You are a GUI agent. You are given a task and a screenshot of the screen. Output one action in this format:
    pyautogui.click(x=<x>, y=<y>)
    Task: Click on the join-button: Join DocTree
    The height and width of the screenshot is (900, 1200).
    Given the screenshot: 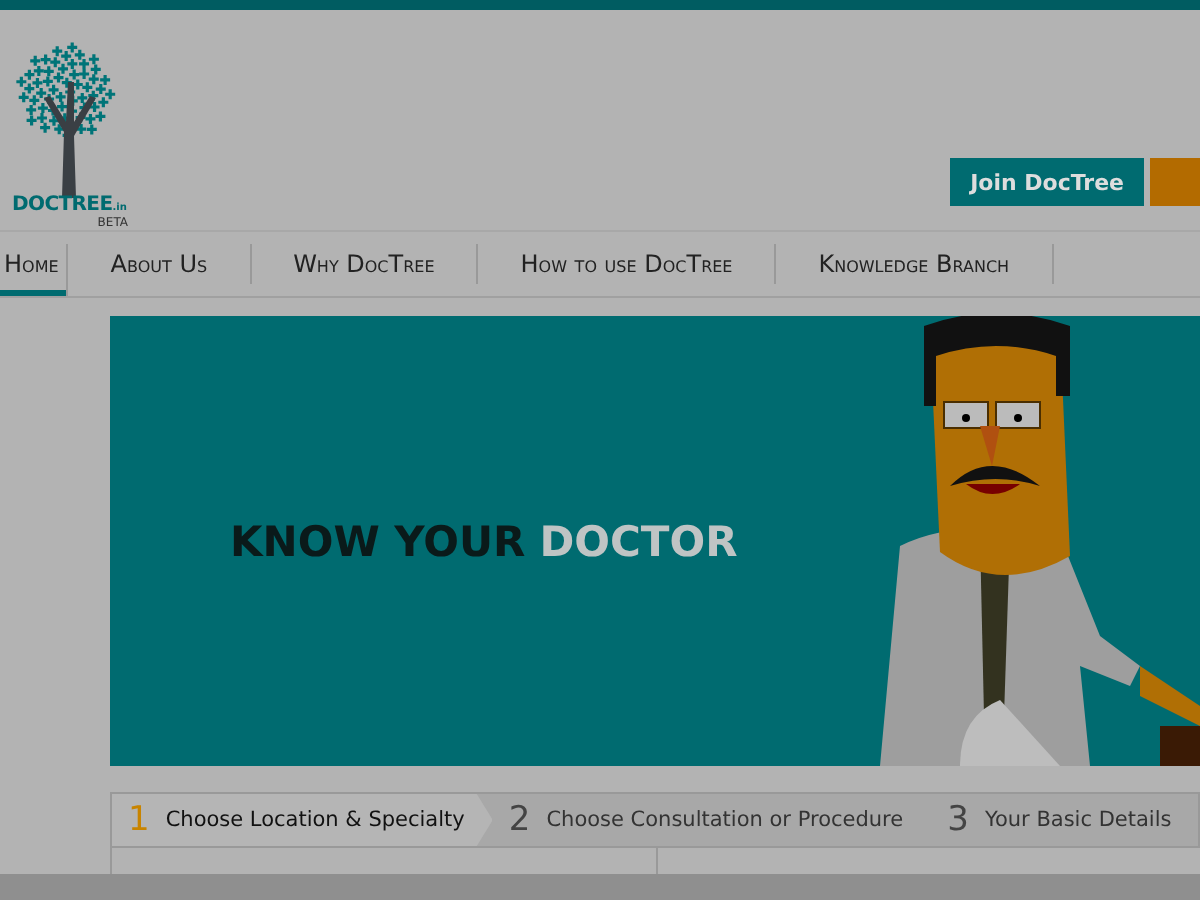 What is the action you would take?
    pyautogui.click(x=1047, y=182)
    